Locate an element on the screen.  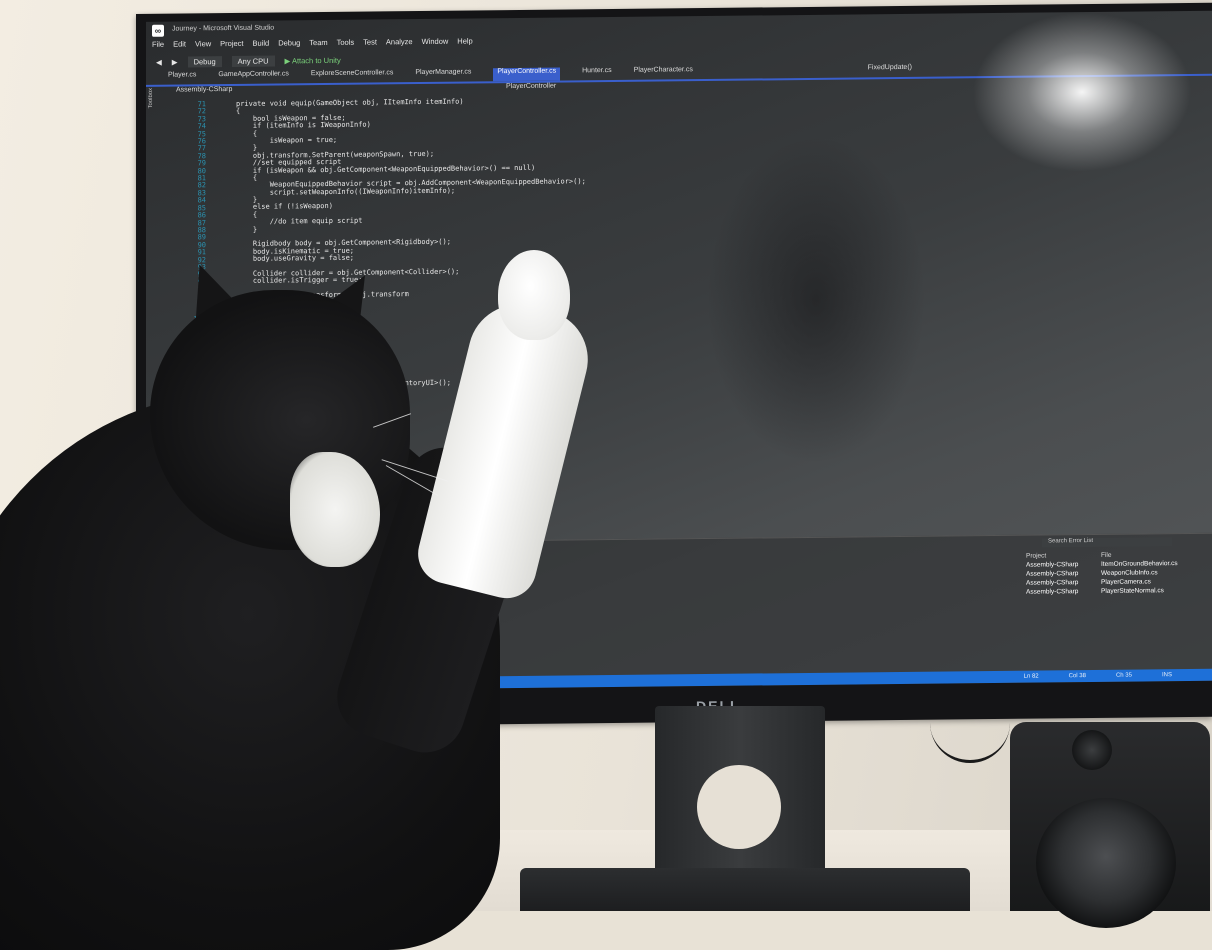
status-item: Col 38 is located at coordinates (1077, 676).